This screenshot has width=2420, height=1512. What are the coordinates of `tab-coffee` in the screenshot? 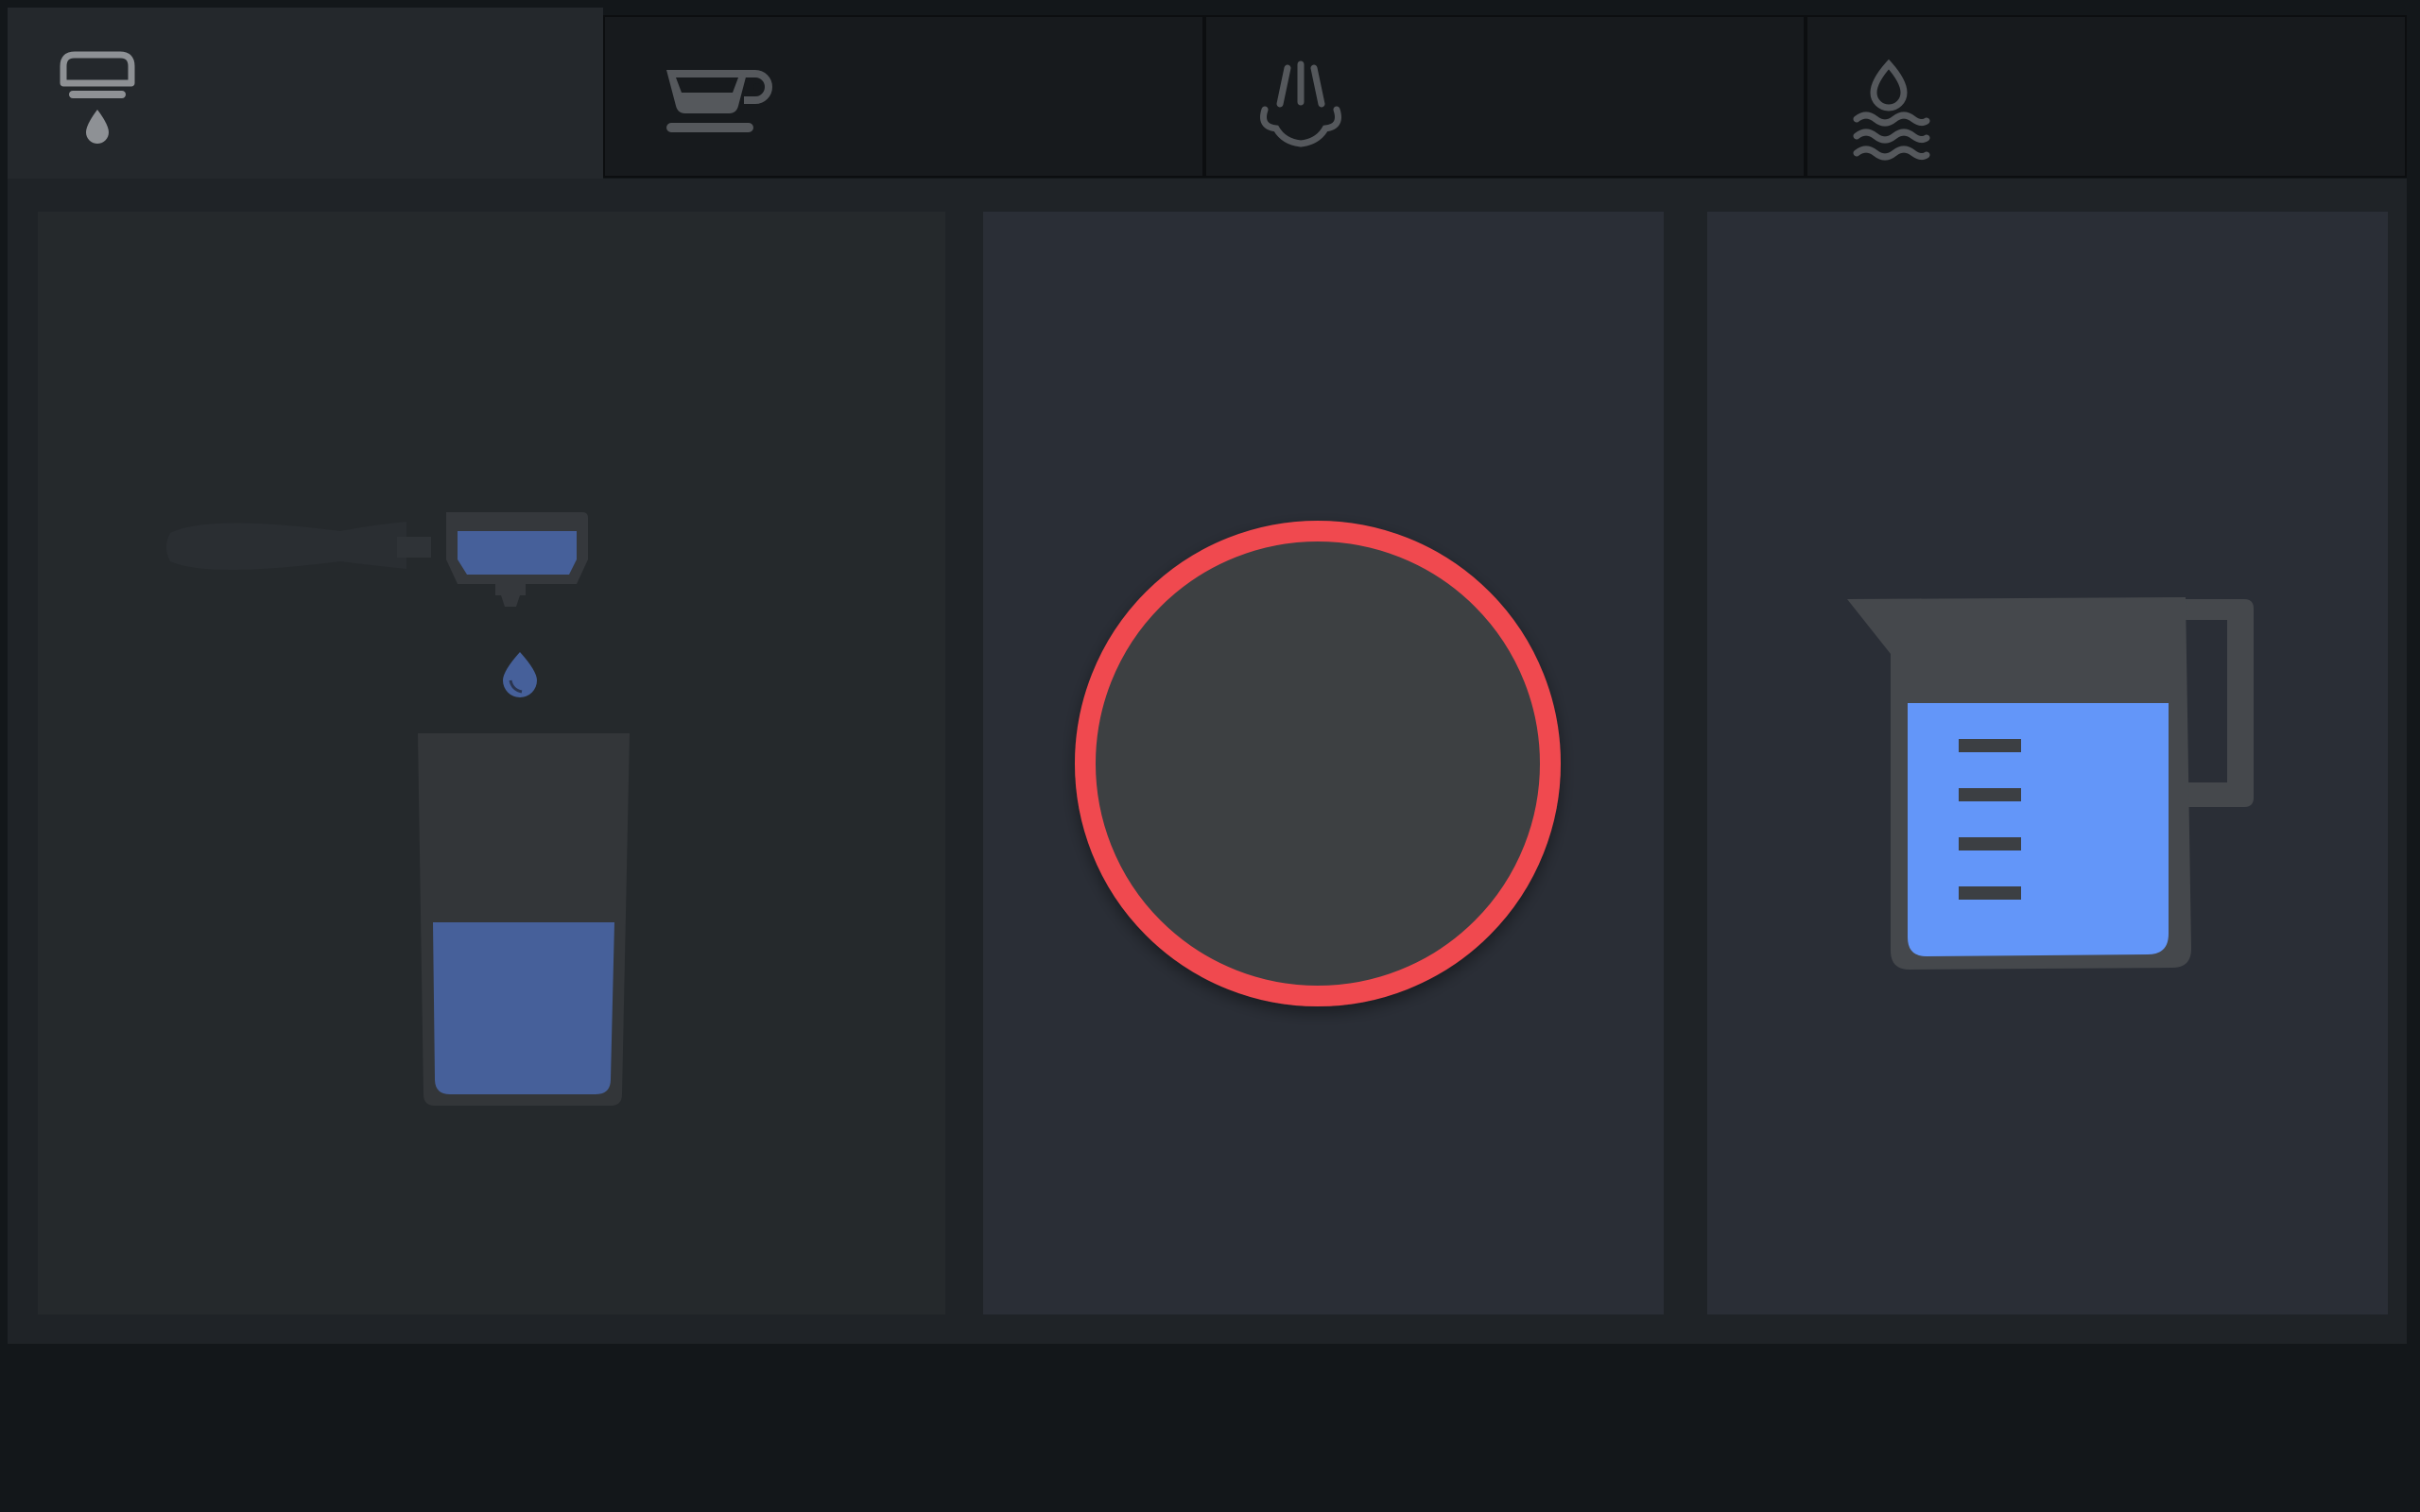 It's located at (903, 96).